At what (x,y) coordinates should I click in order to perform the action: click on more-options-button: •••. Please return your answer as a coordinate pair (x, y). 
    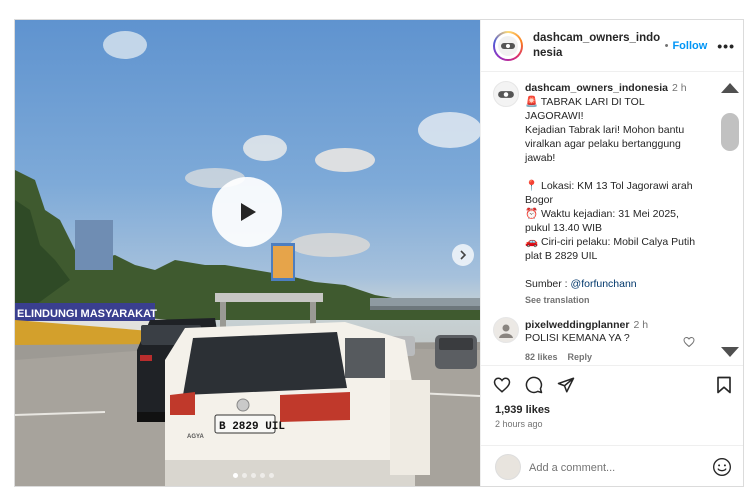
    Looking at the image, I should click on (726, 46).